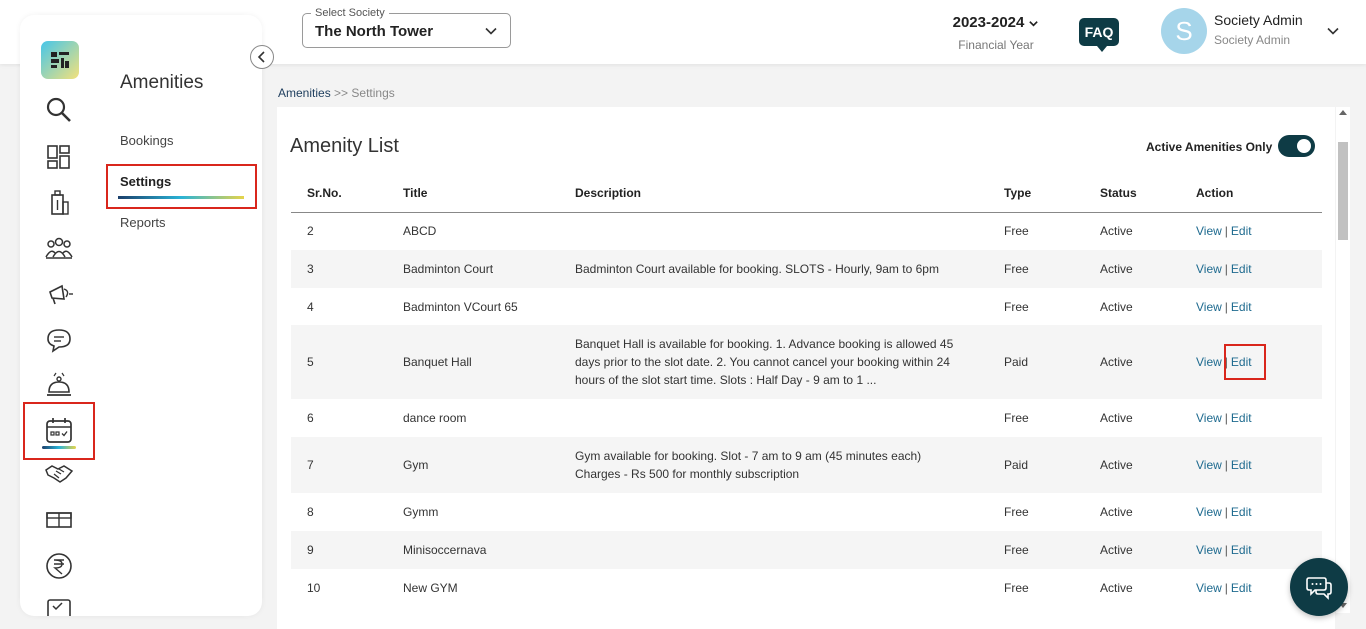 The height and width of the screenshot is (629, 1366). What do you see at coordinates (1251, 194) in the screenshot?
I see `column-header-action: Action` at bounding box center [1251, 194].